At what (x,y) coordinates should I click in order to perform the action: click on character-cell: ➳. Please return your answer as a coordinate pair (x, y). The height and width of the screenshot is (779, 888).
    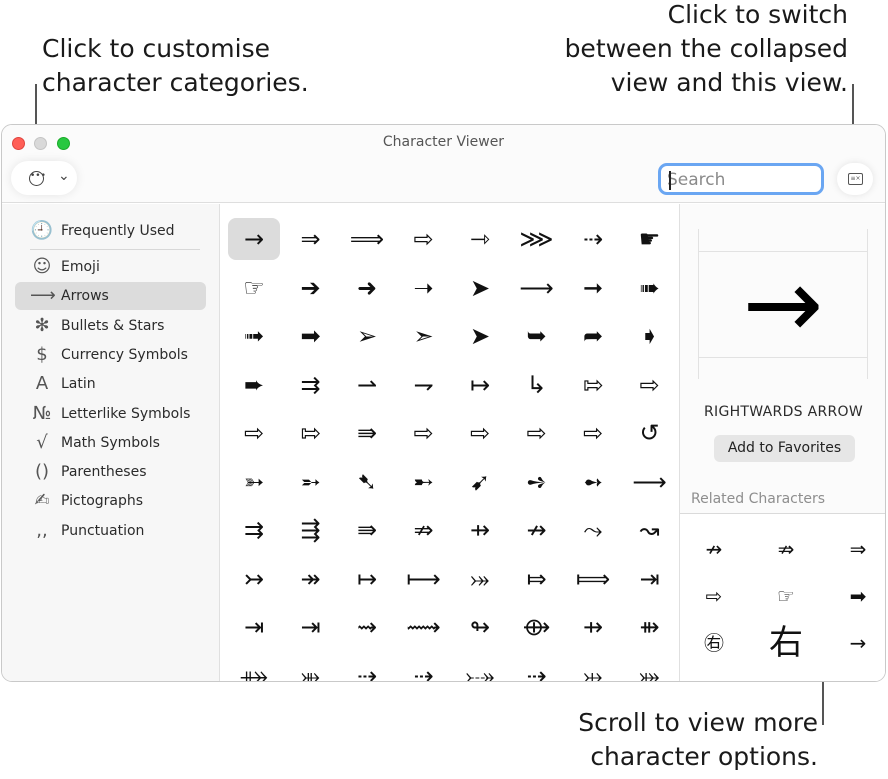
    Looking at the image, I should click on (254, 482).